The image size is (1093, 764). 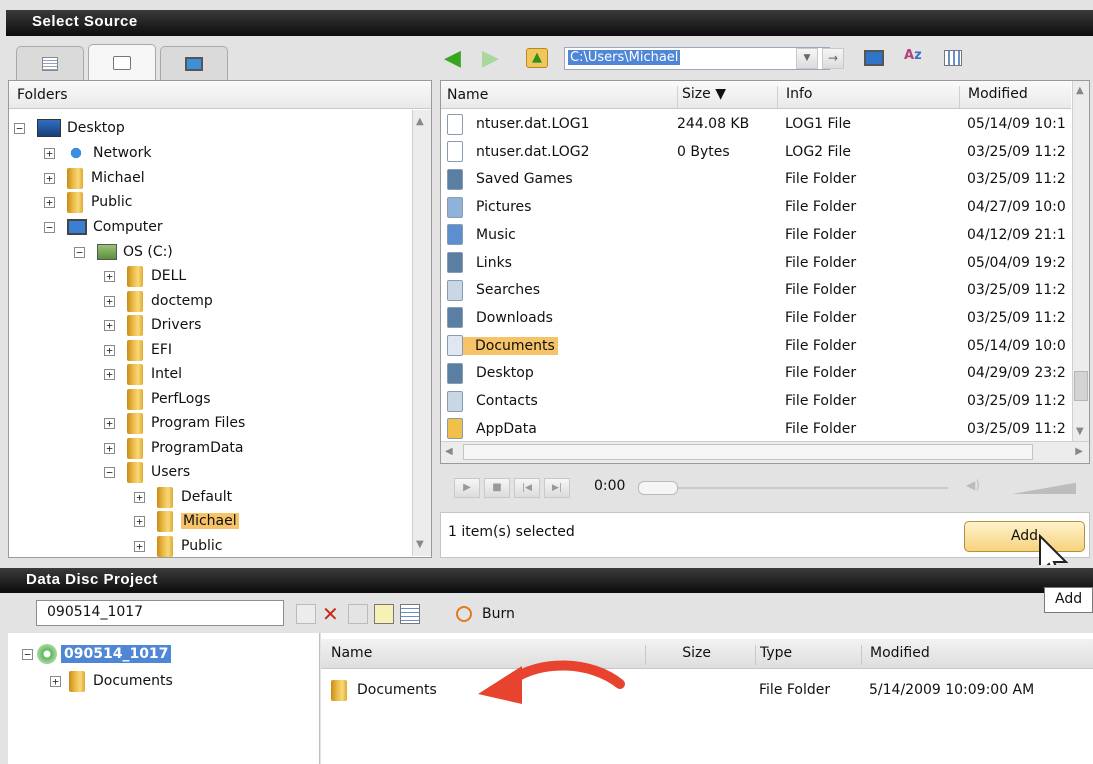 I want to click on proj-col-type: Type, so click(x=773, y=655).